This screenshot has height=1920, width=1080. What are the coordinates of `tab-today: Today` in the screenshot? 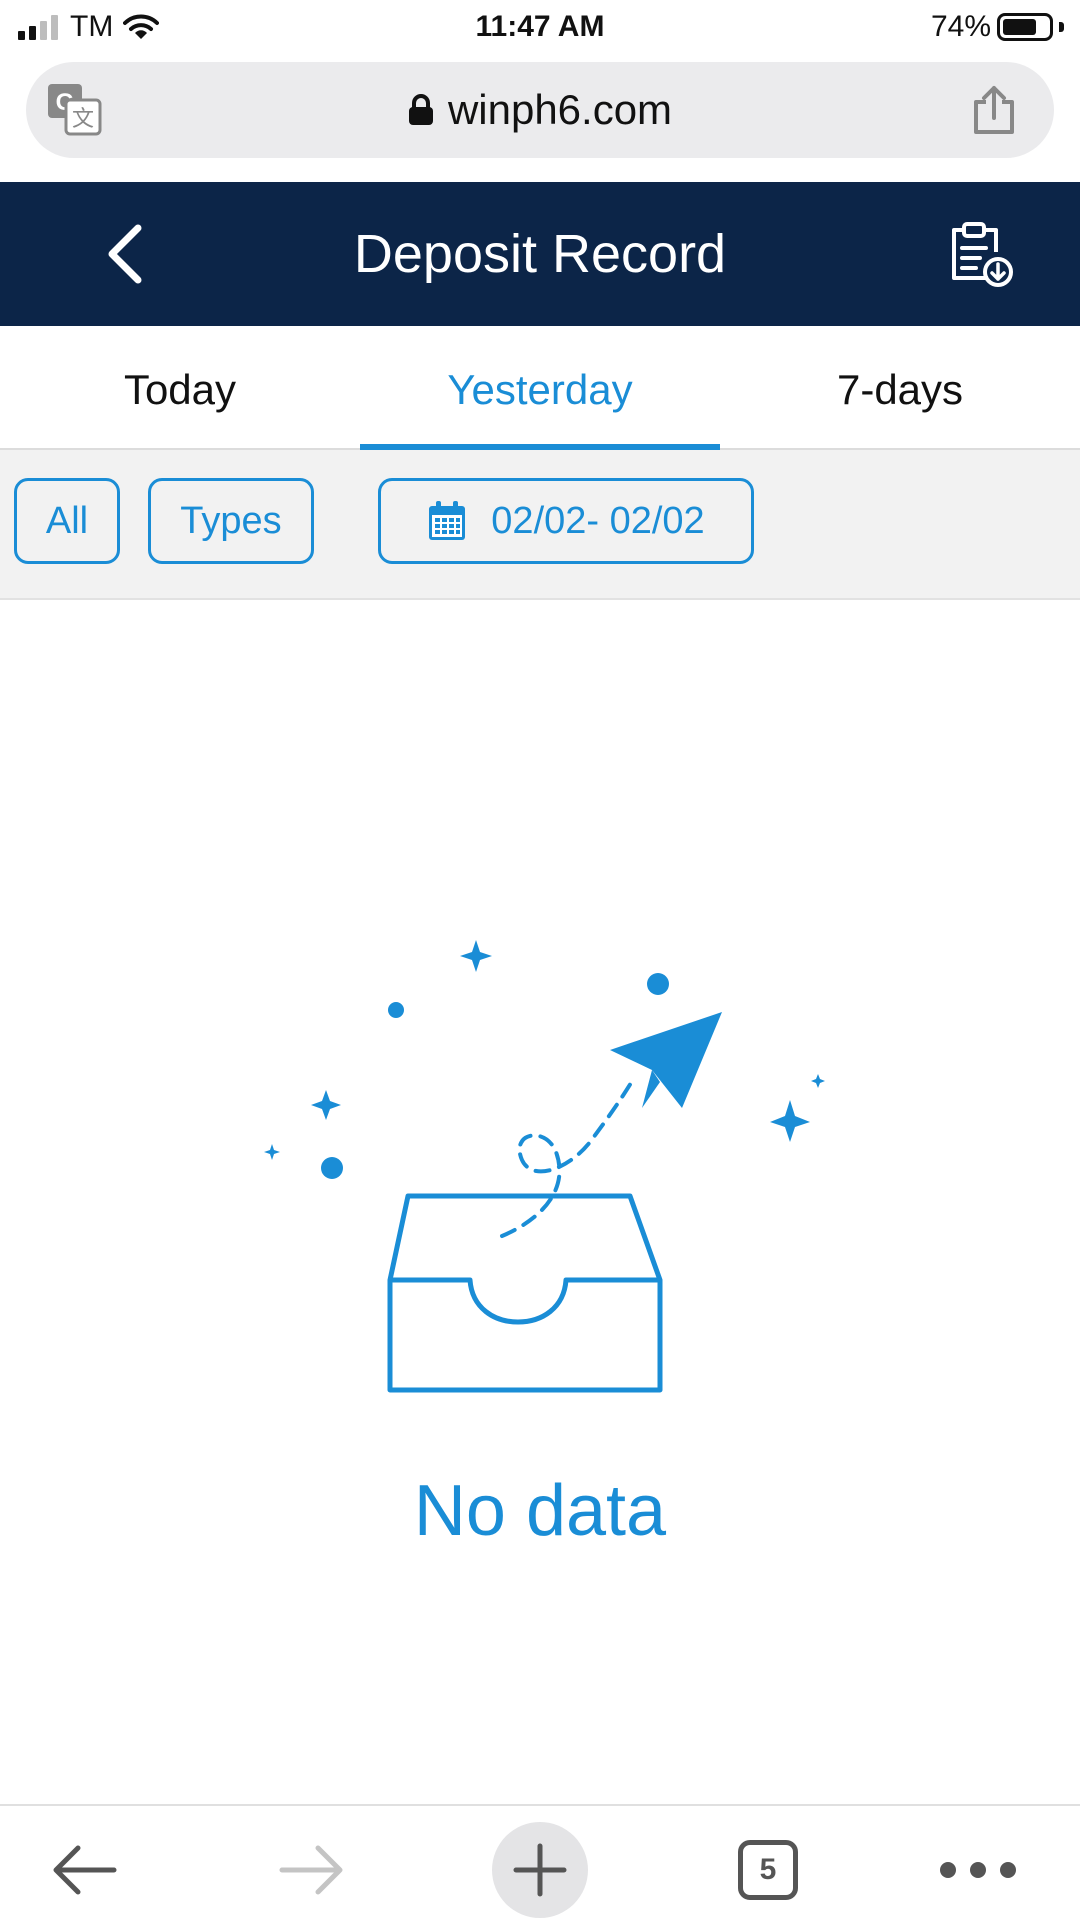 It's located at (180, 387).